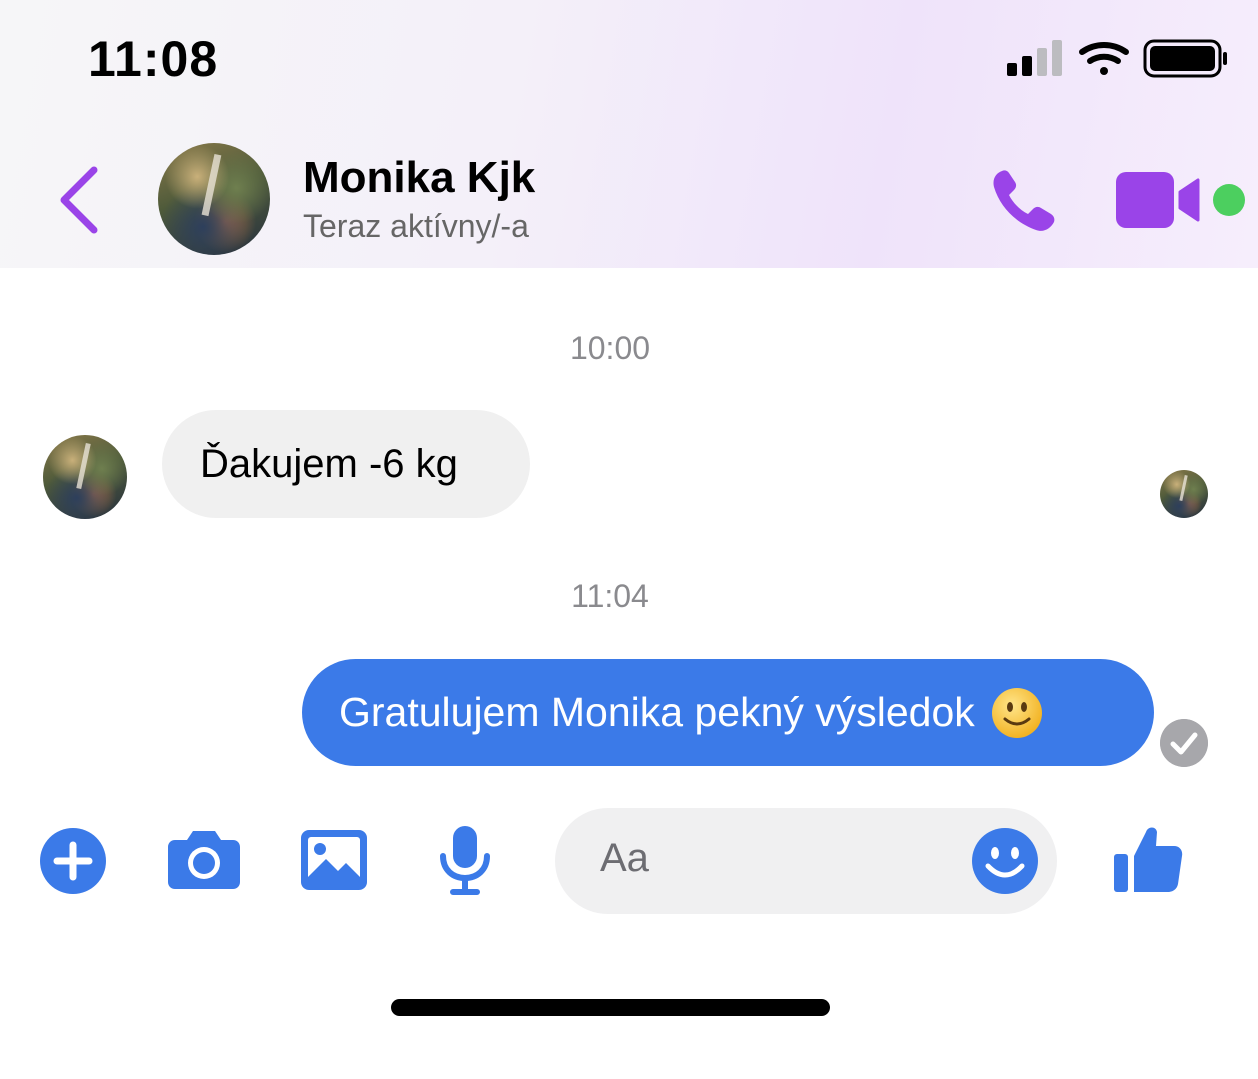  I want to click on image-icon, so click(334, 860).